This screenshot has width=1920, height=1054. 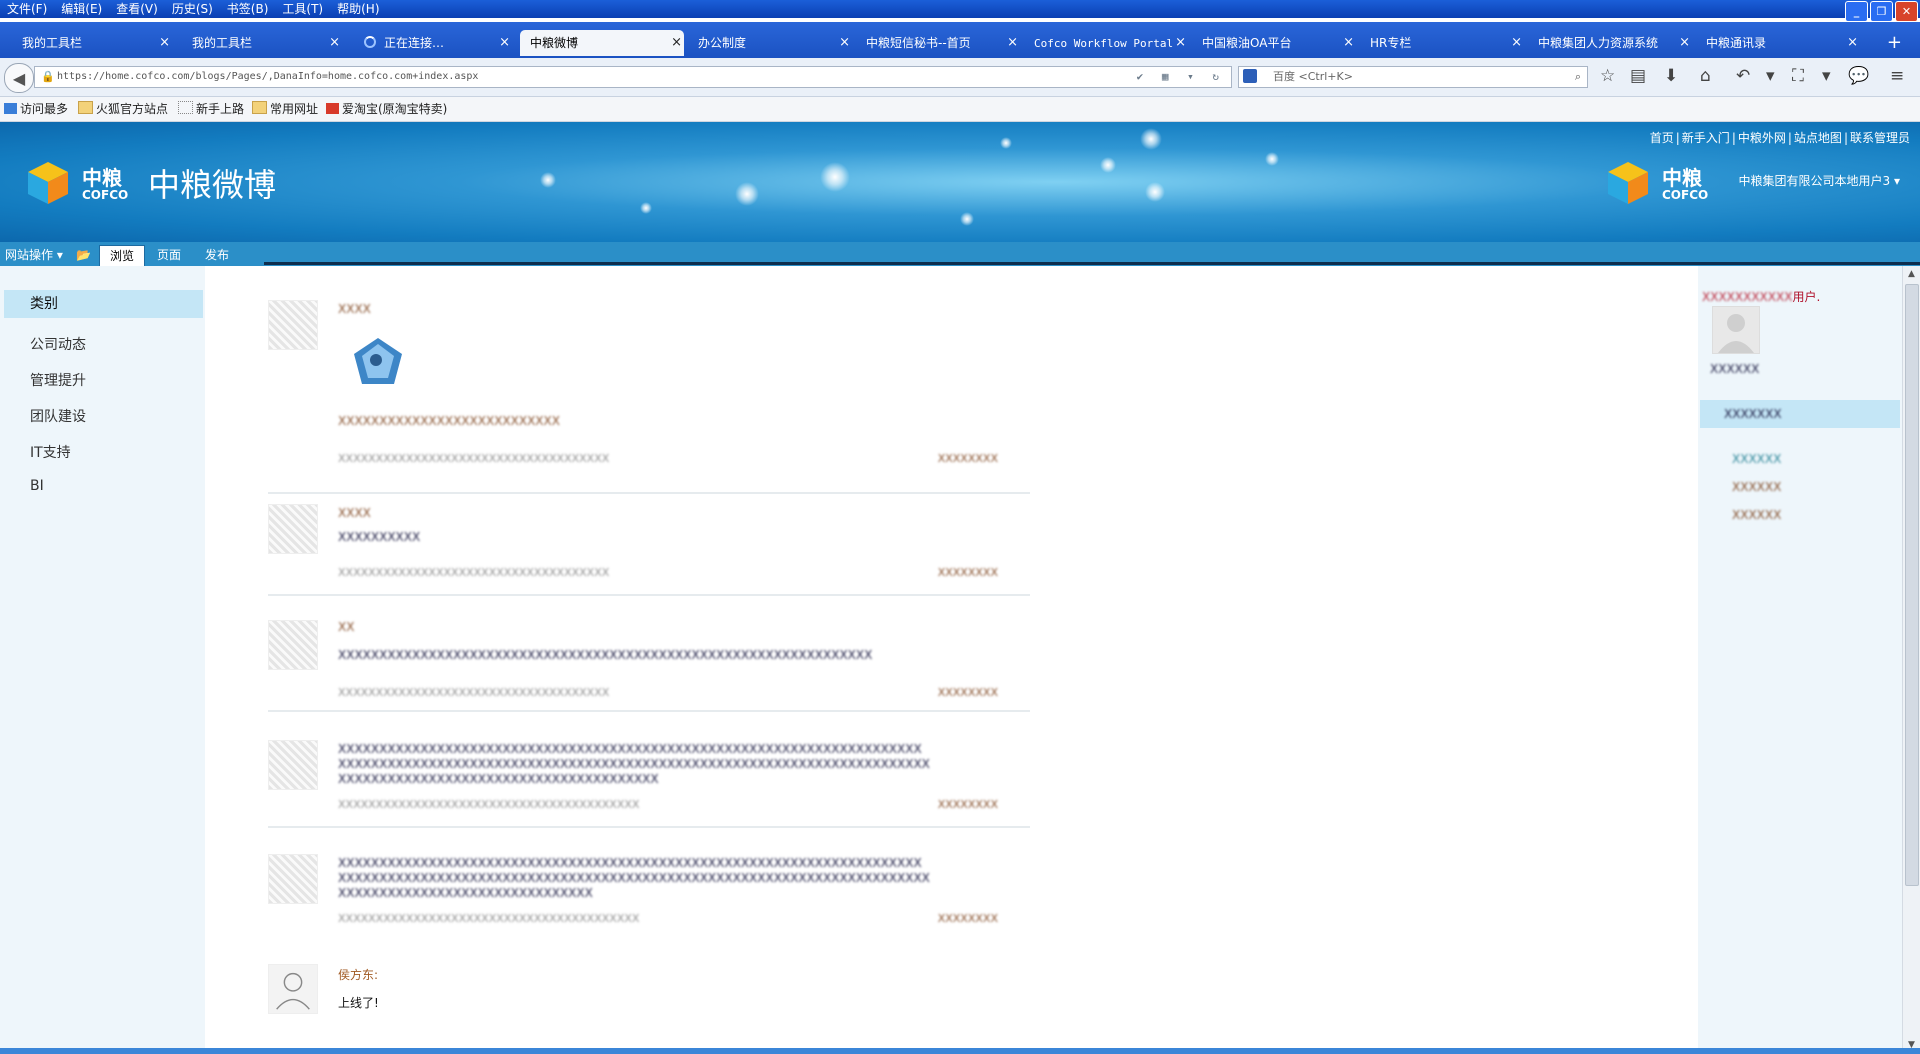 I want to click on bookmark-item: 新手上路, so click(x=211, y=109).